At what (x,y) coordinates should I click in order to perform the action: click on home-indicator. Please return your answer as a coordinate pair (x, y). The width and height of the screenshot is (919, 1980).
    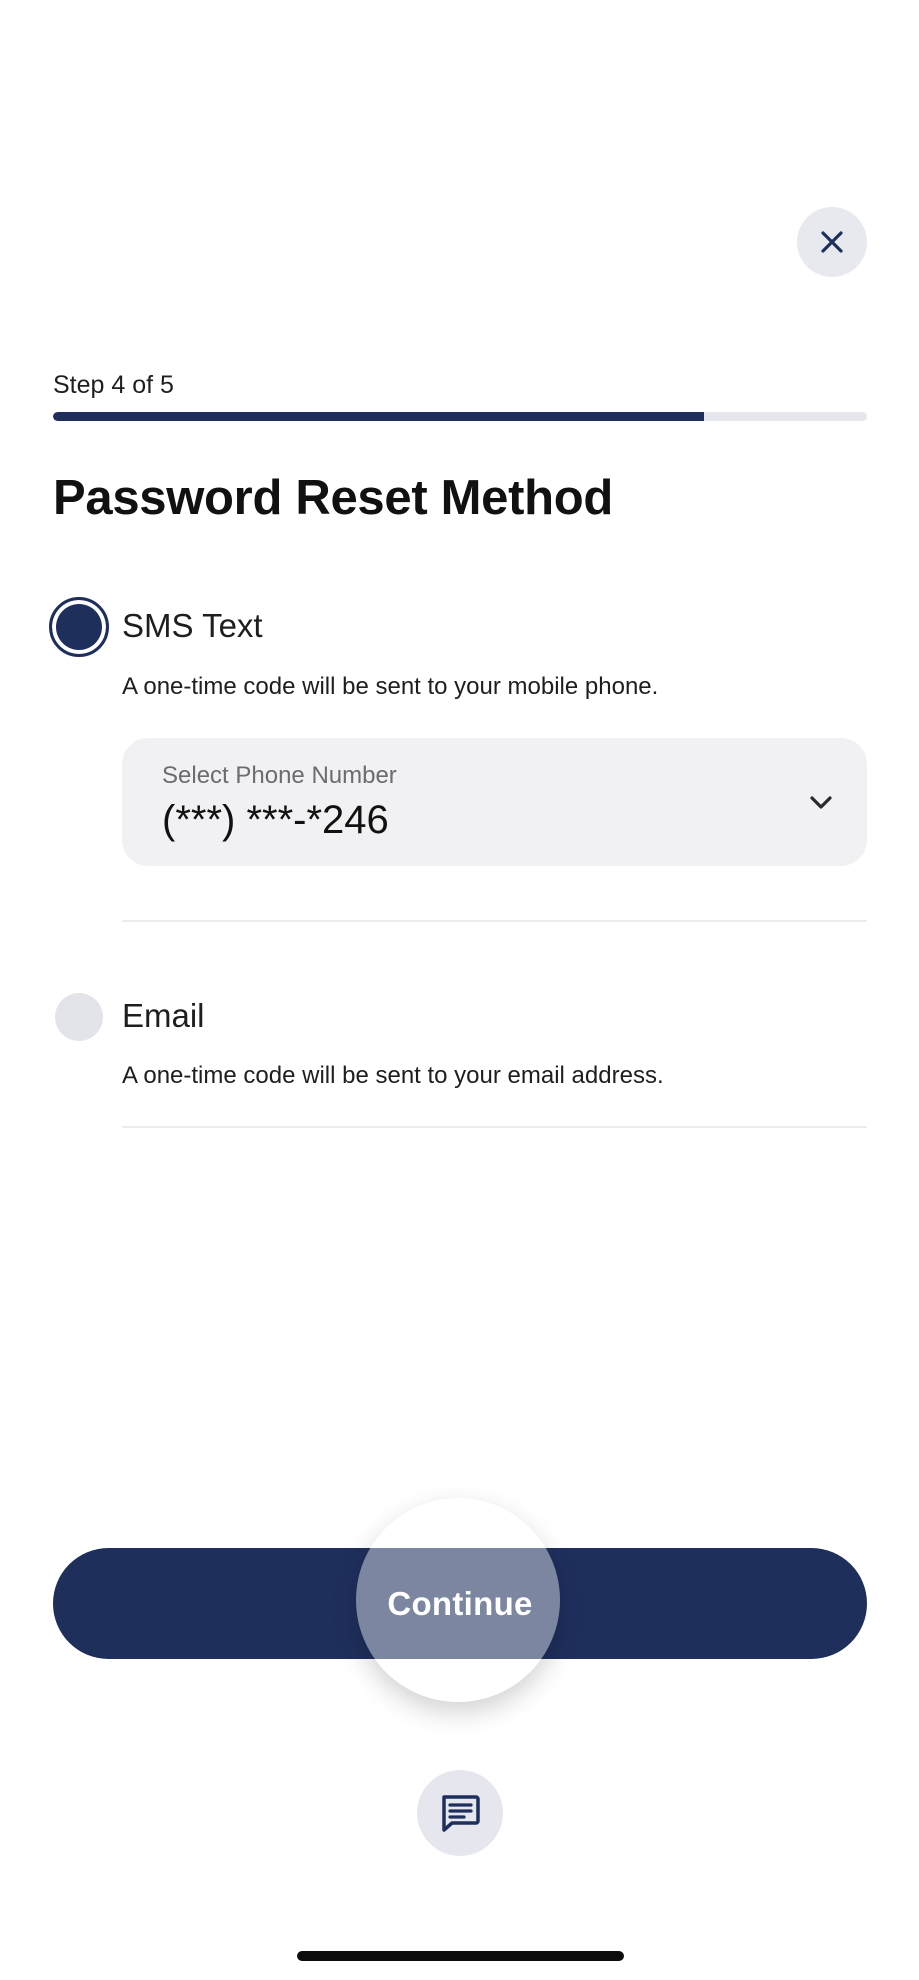
    Looking at the image, I should click on (460, 1956).